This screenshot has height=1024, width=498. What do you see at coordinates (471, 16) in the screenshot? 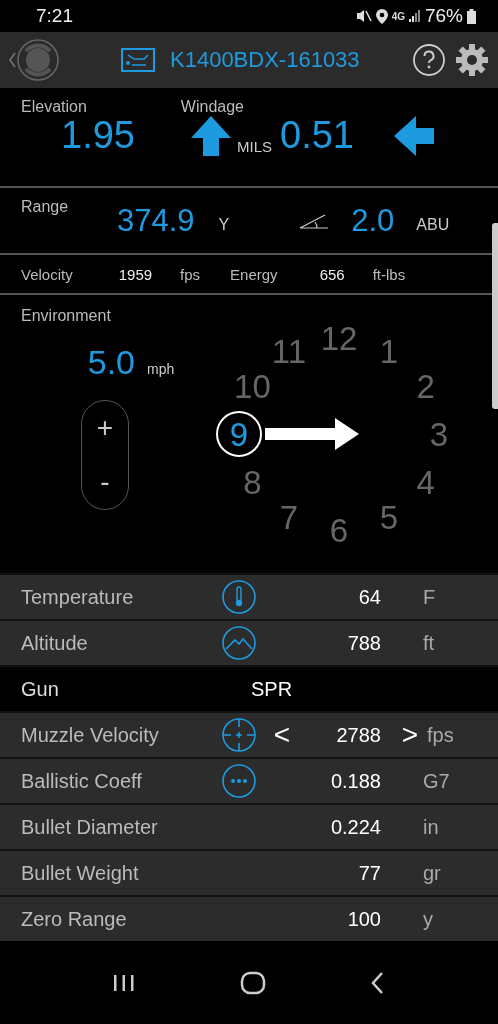
I see `battery-icon` at bounding box center [471, 16].